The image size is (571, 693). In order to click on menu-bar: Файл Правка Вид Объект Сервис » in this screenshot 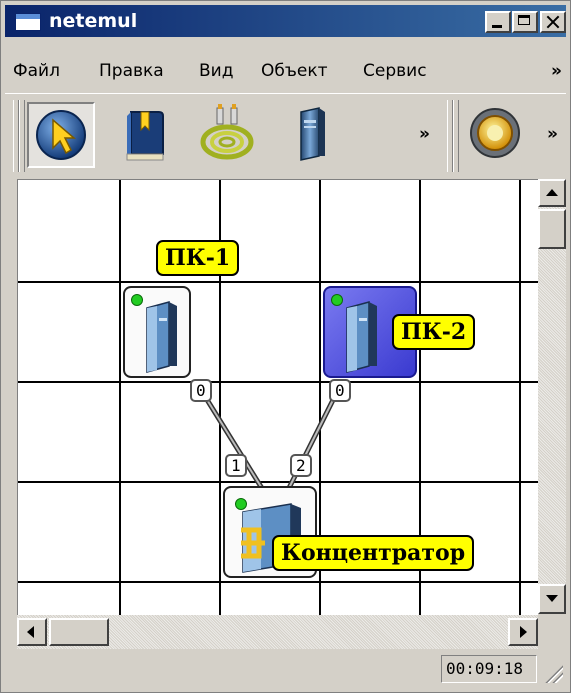, I will do `click(285, 73)`.